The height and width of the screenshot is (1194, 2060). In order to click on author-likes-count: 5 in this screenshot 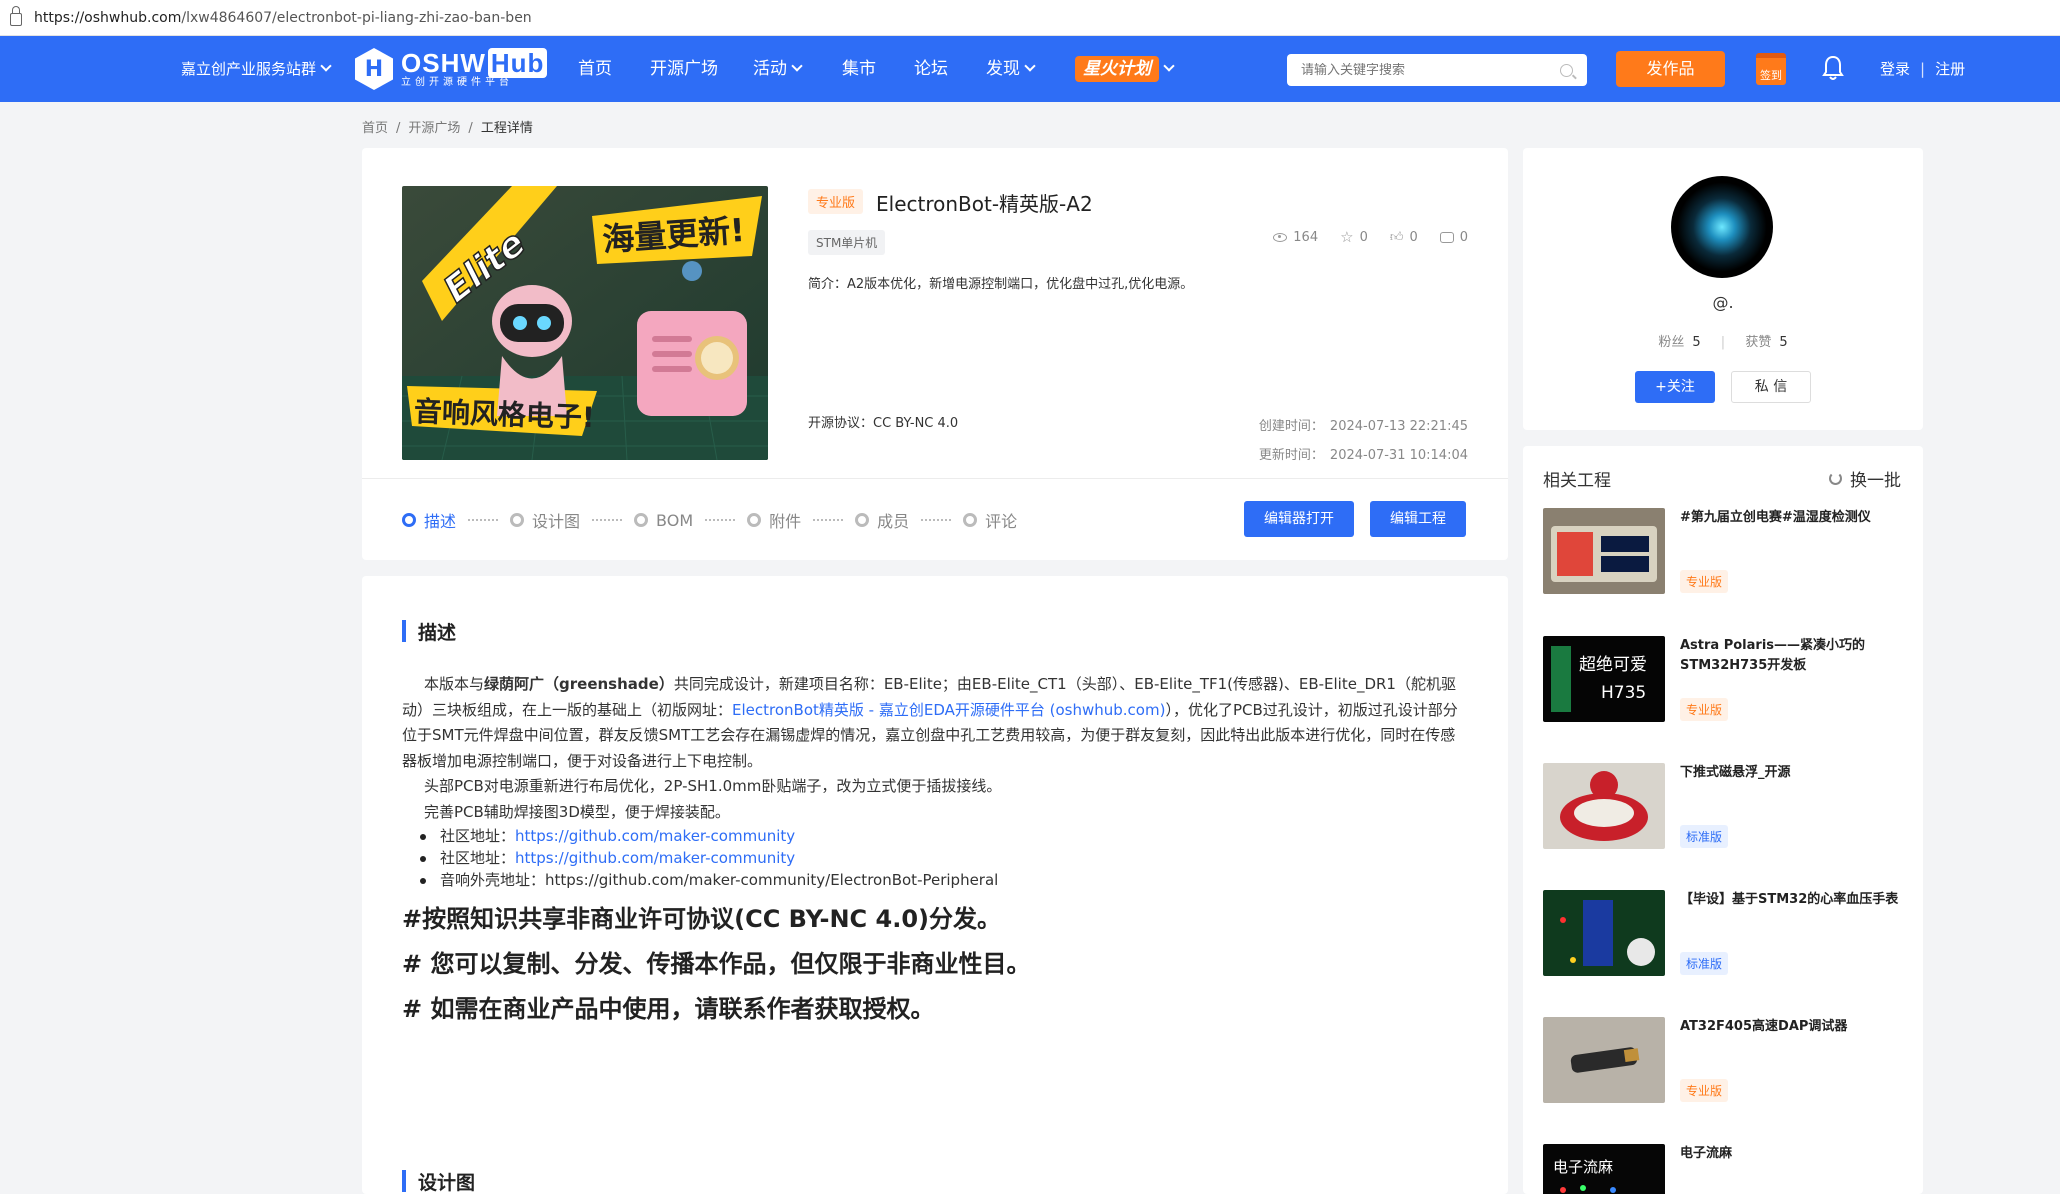, I will do `click(1783, 342)`.